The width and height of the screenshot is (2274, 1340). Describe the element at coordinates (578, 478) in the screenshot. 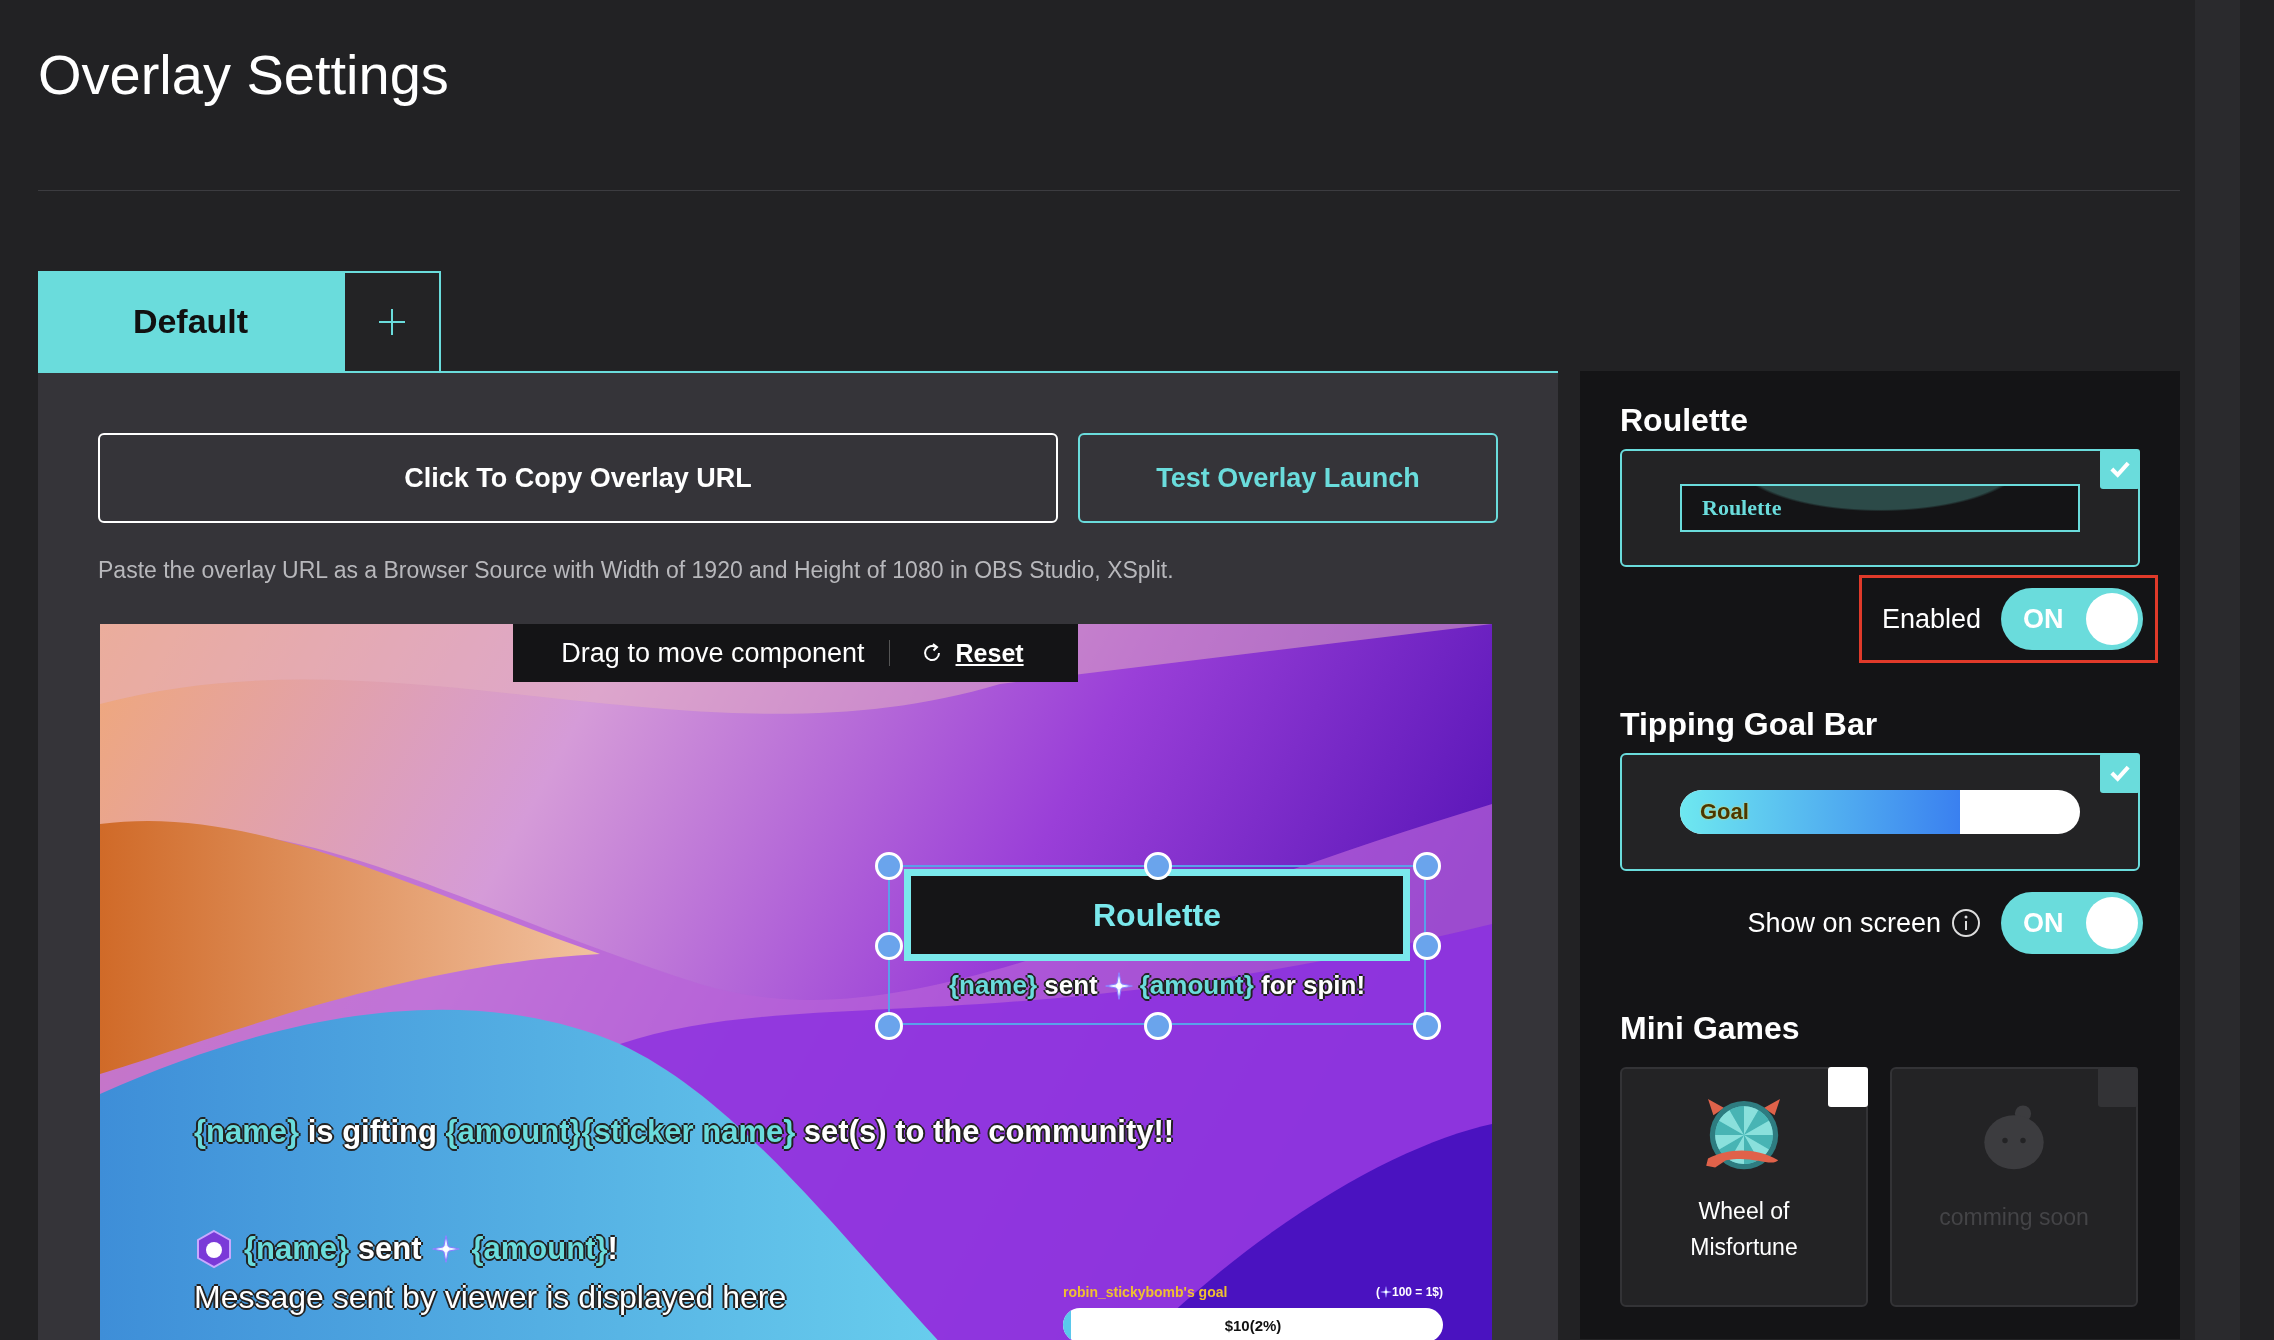

I see `copy-url-button: Click To Copy Overlay URL` at that location.